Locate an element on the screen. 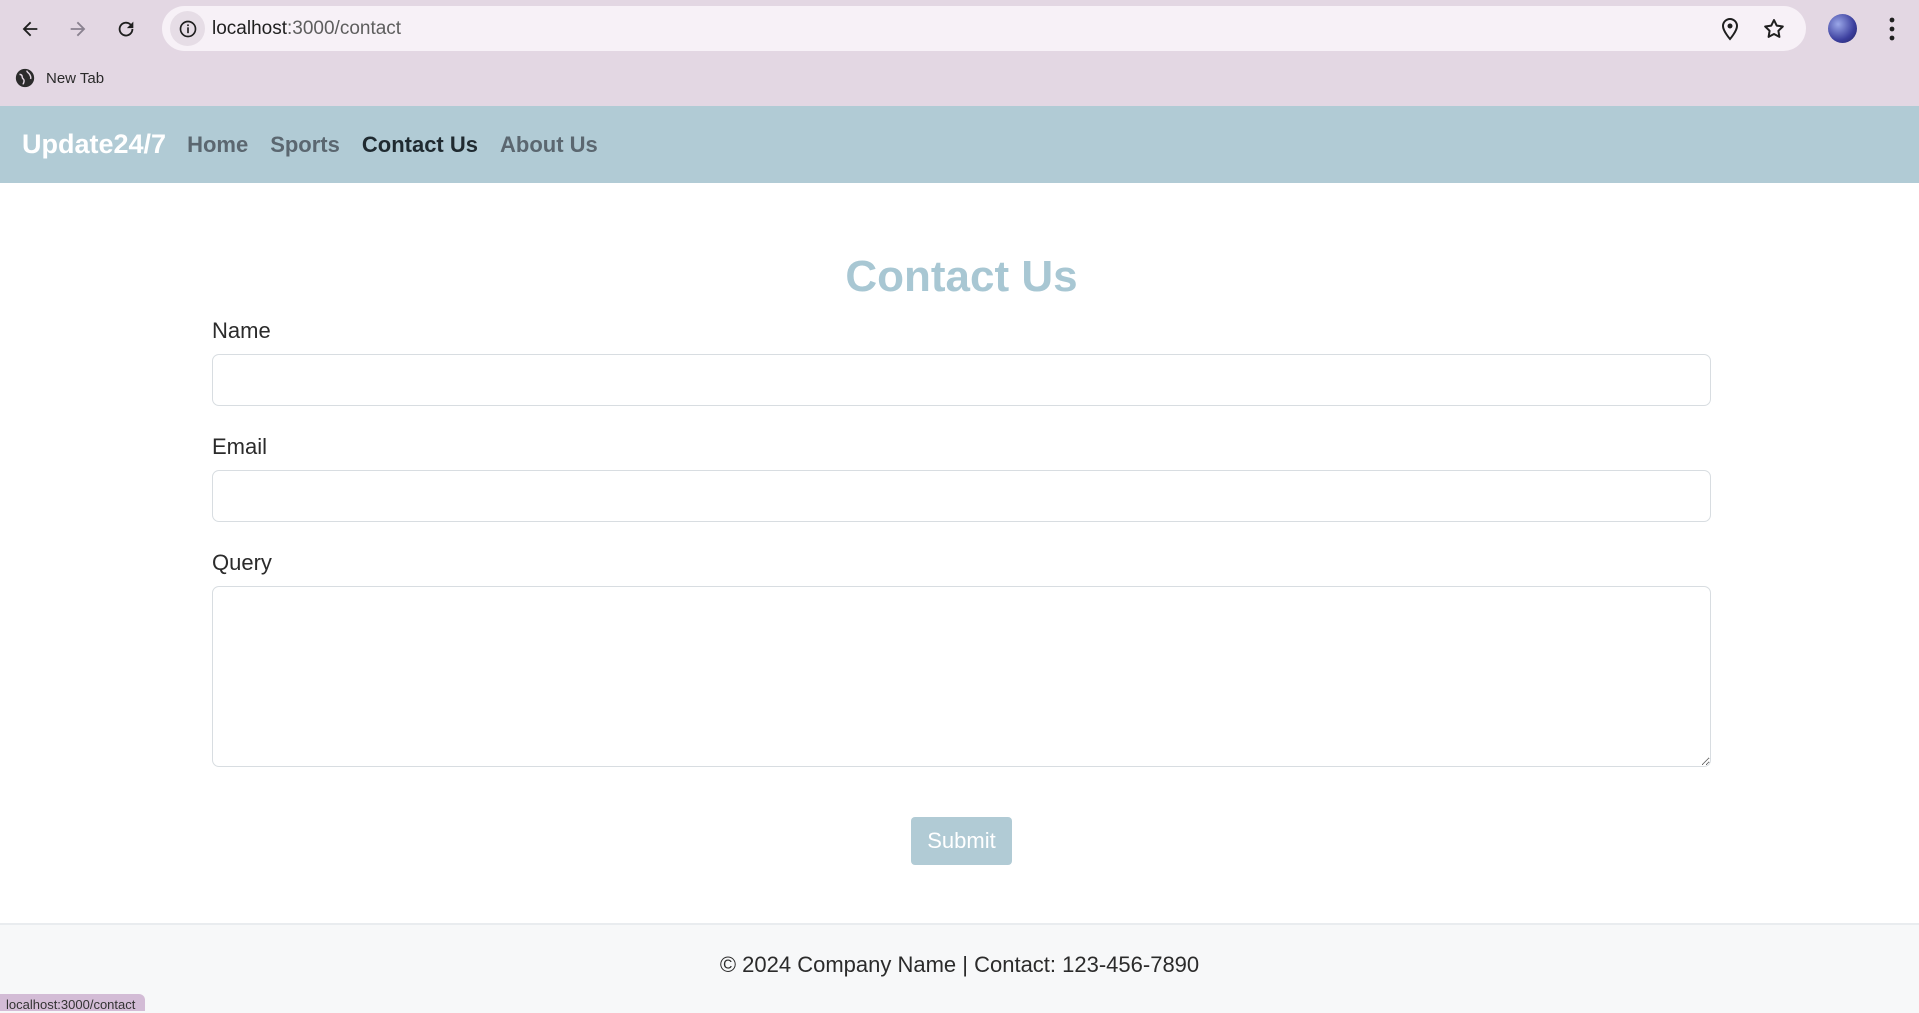  submit-button: Submit is located at coordinates (961, 841).